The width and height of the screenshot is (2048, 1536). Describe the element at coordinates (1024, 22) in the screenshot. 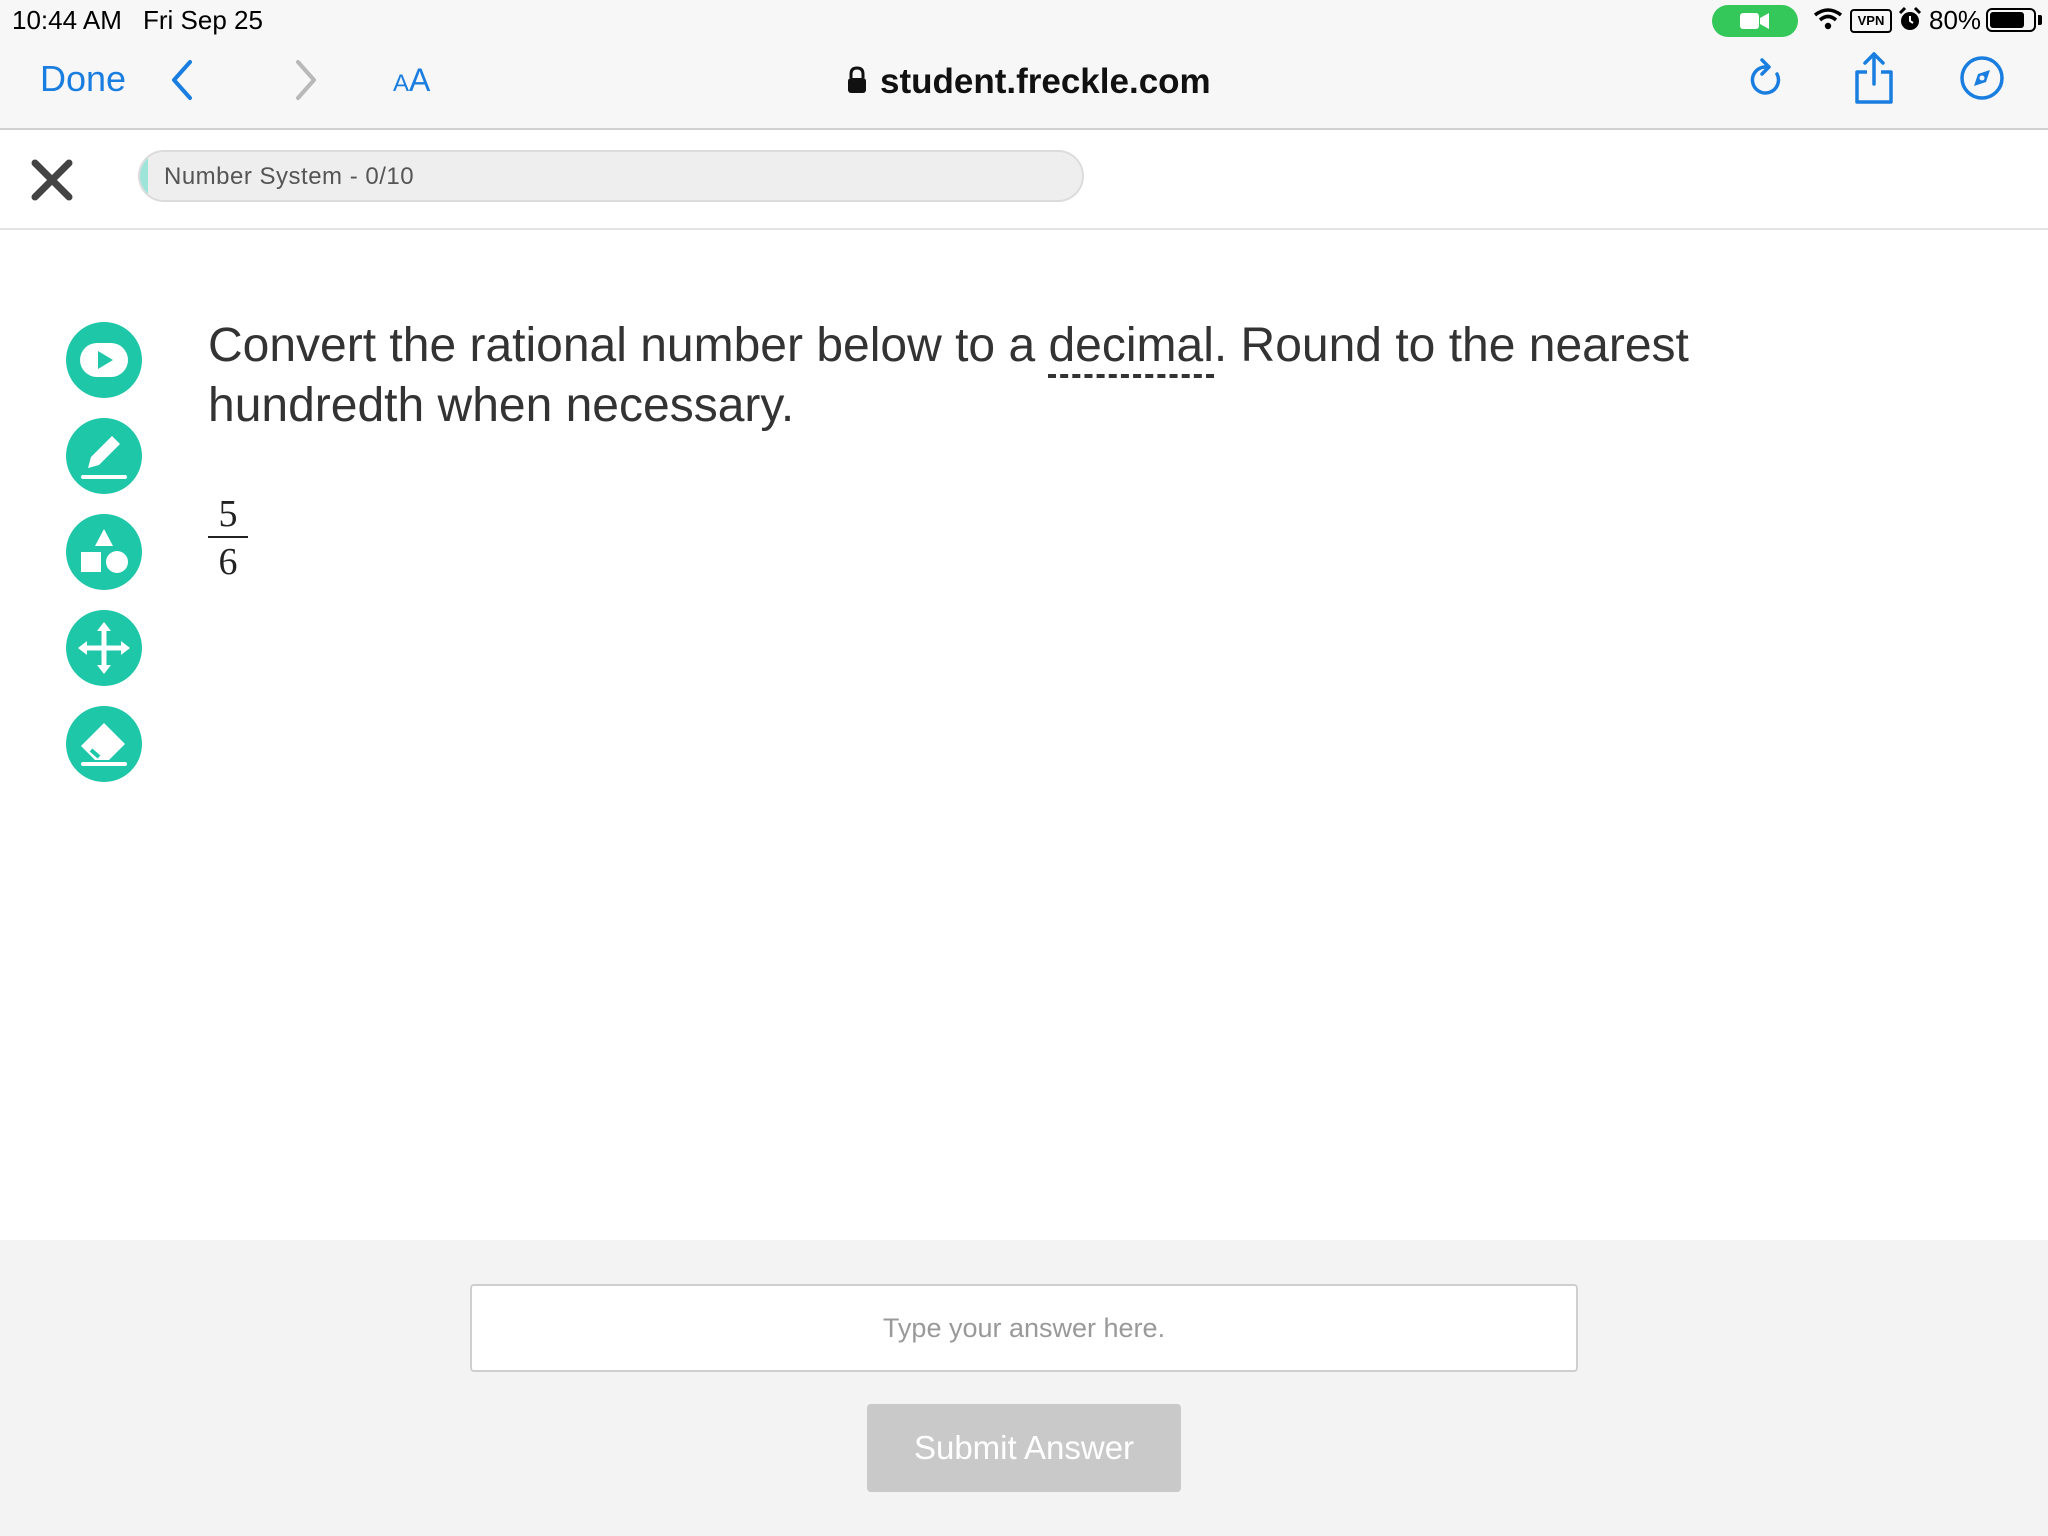

I see `status-bar: 10:44 AM Fri Sep 25 VPN 80%` at that location.